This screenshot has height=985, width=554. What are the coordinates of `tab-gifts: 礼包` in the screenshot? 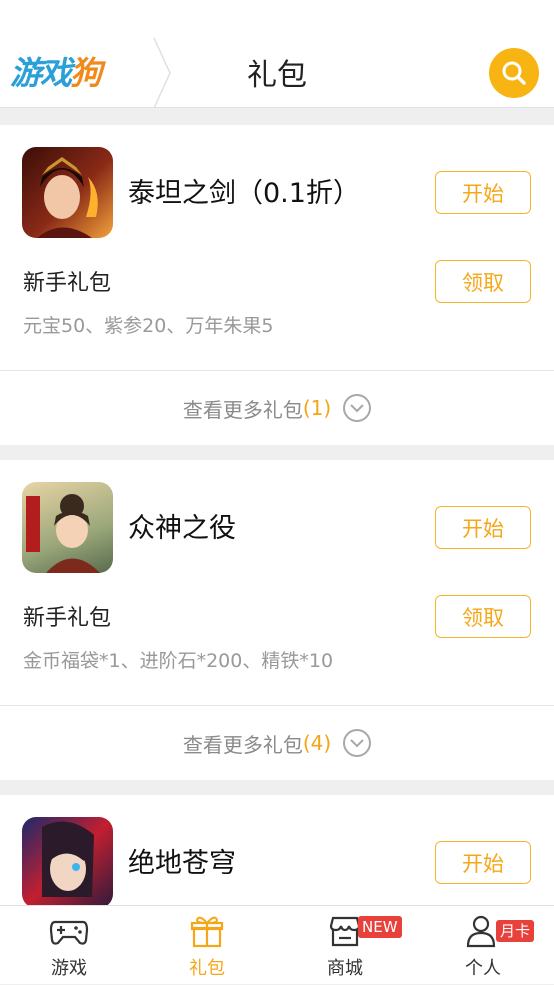 It's located at (207, 945).